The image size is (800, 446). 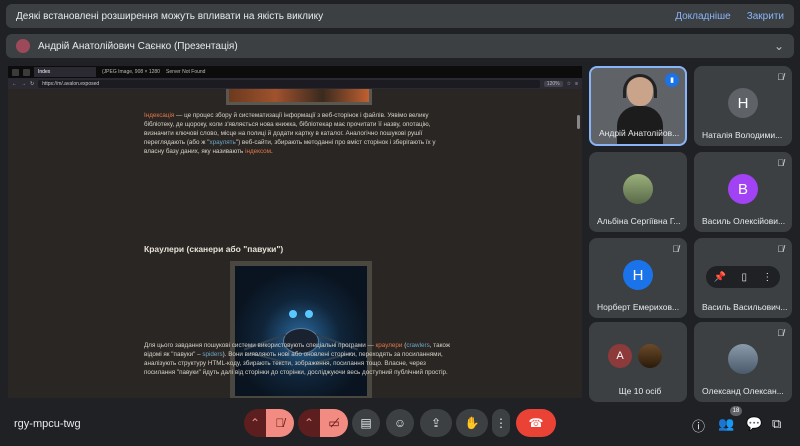 I want to click on browser-tab-image: (JPEG Image, 908 × 1280 pi, so click(x=131, y=72).